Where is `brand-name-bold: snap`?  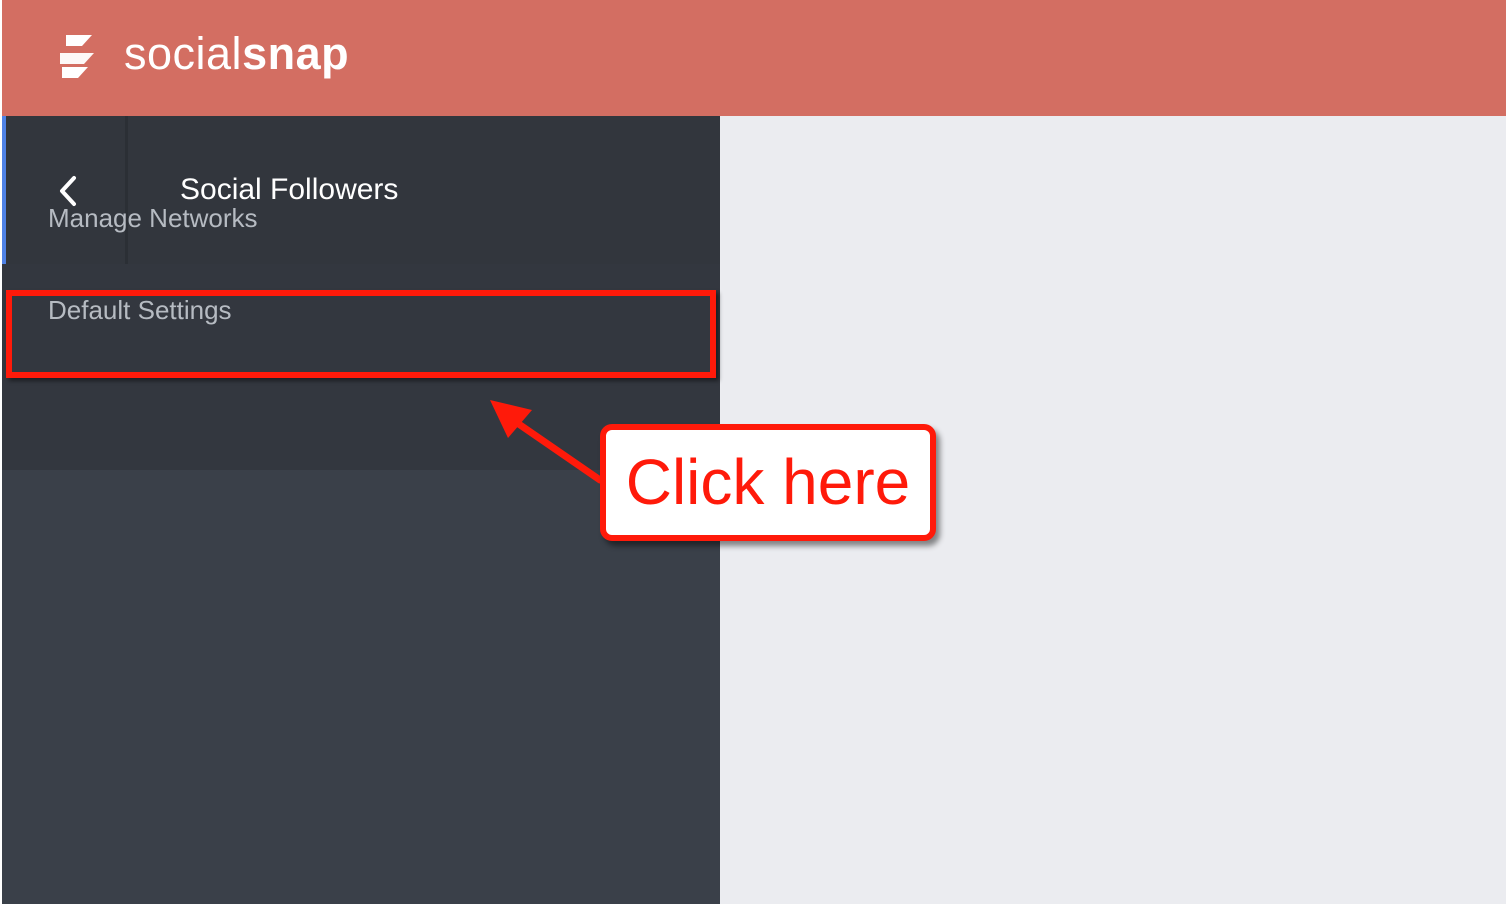 brand-name-bold: snap is located at coordinates (296, 53).